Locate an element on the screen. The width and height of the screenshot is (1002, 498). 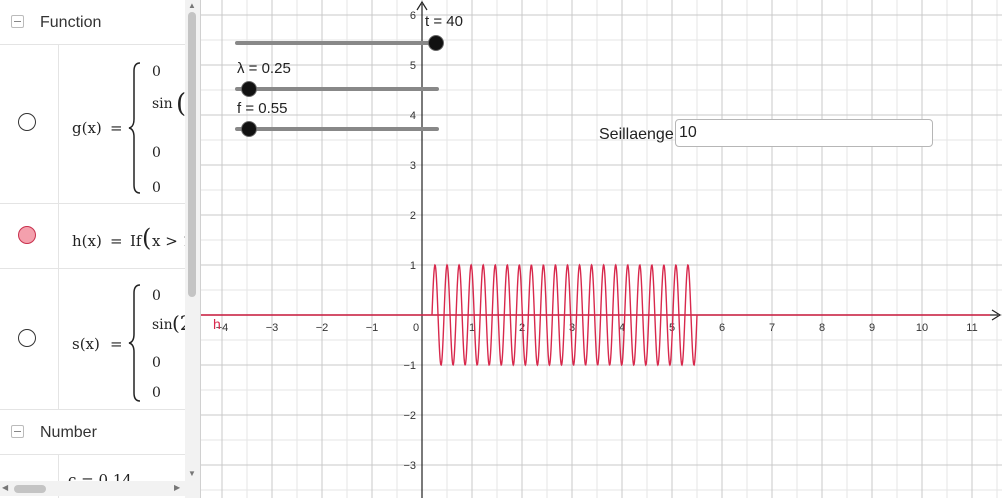
scroll-left-icon: ◀ is located at coordinates (5, 487).